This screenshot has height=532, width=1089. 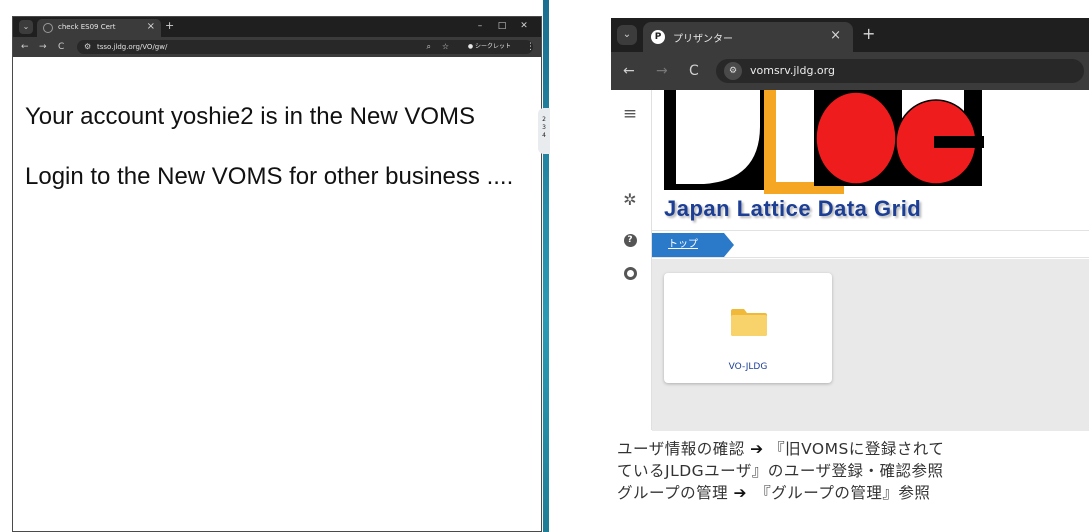 I want to click on tab-title: プリザンター, so click(x=703, y=39).